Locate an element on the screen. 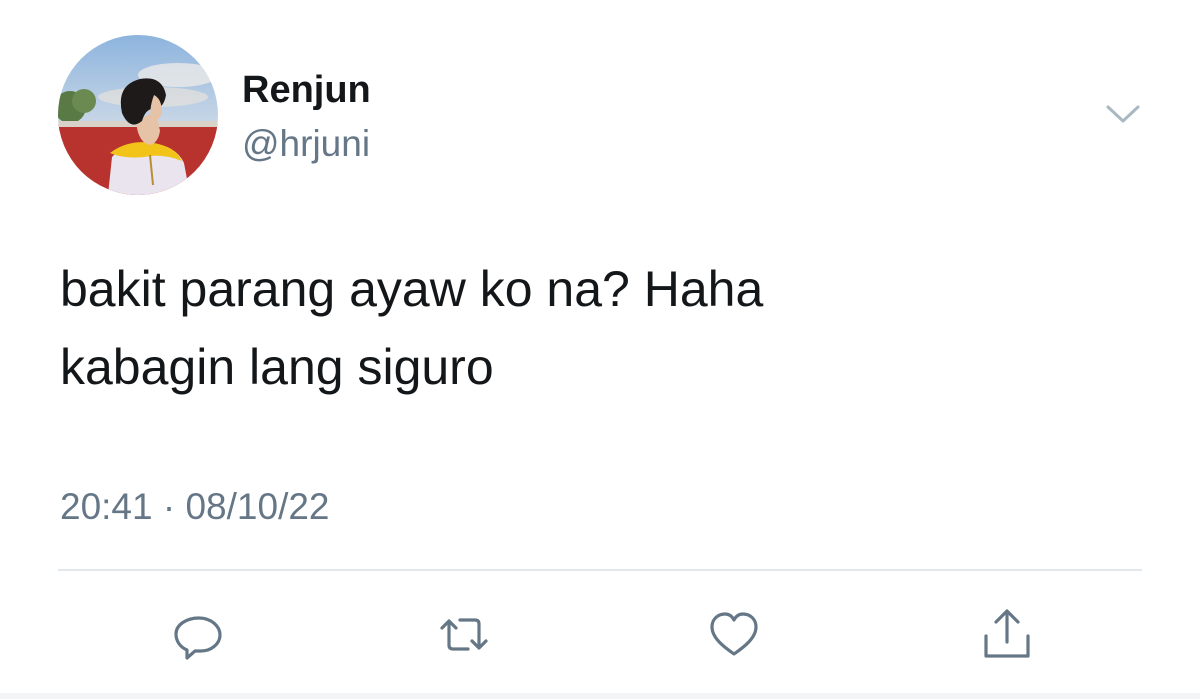 The width and height of the screenshot is (1200, 699). avatar is located at coordinates (138, 115).